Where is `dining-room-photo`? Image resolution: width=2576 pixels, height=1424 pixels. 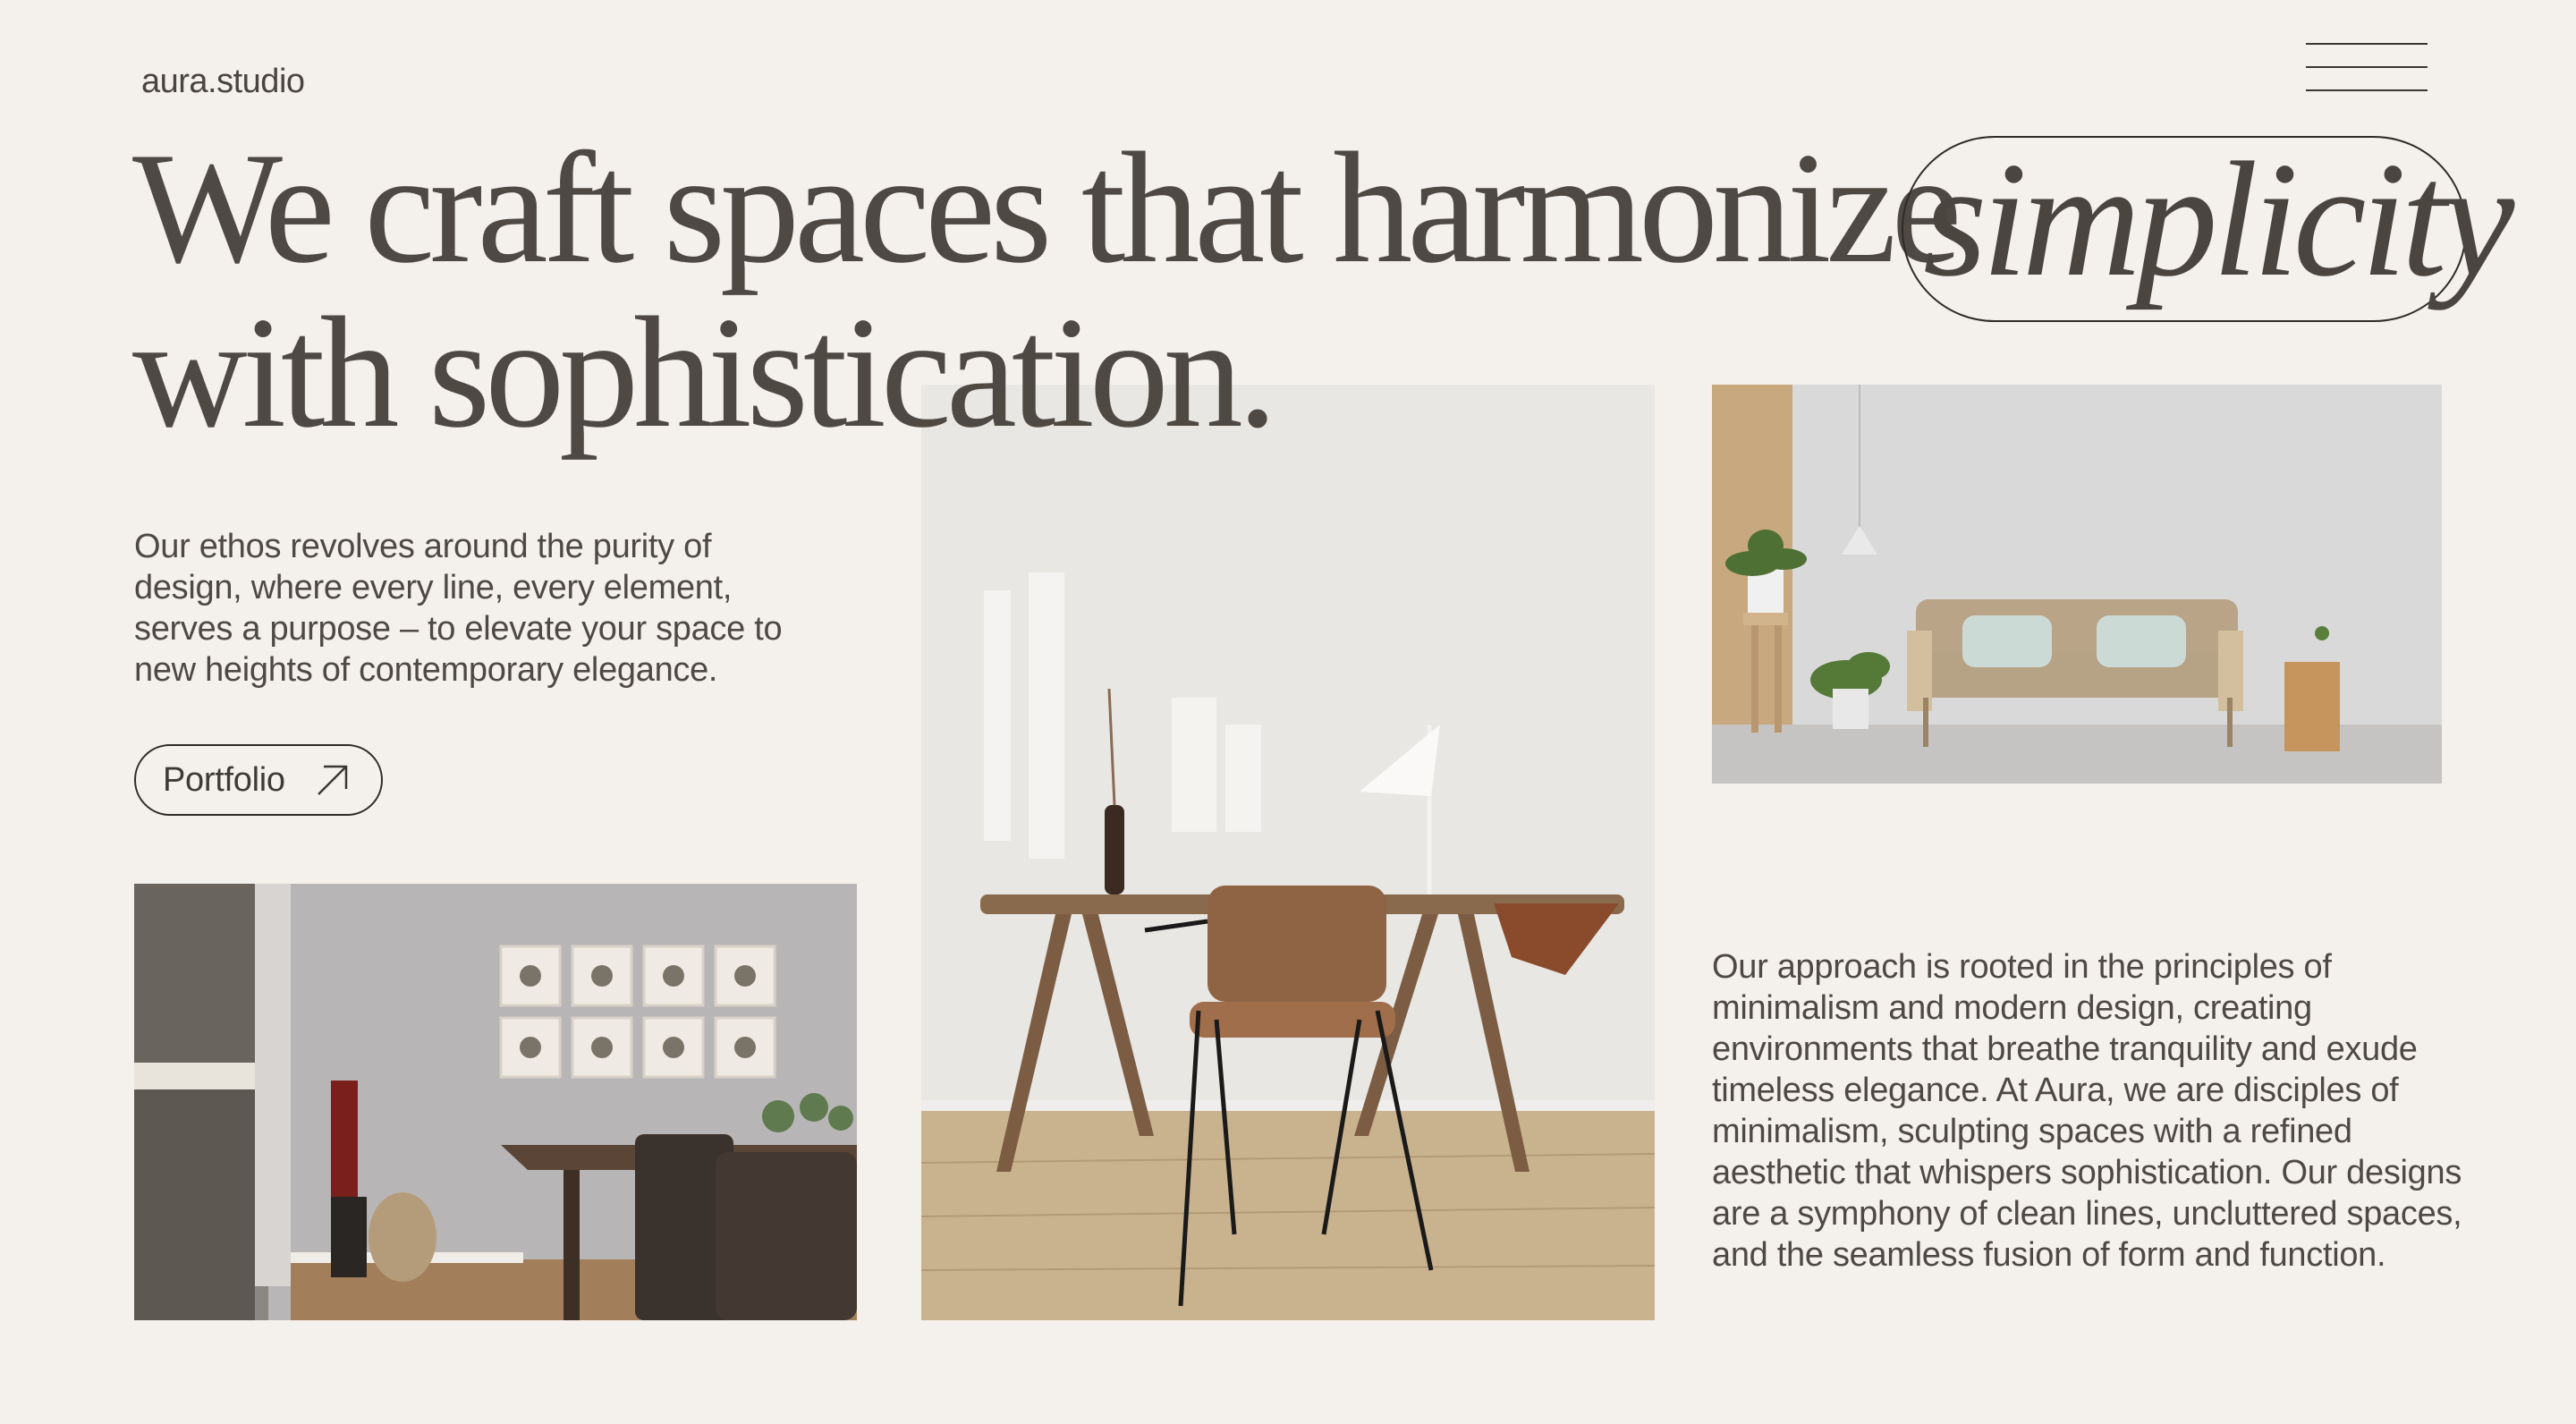 dining-room-photo is located at coordinates (495, 1102).